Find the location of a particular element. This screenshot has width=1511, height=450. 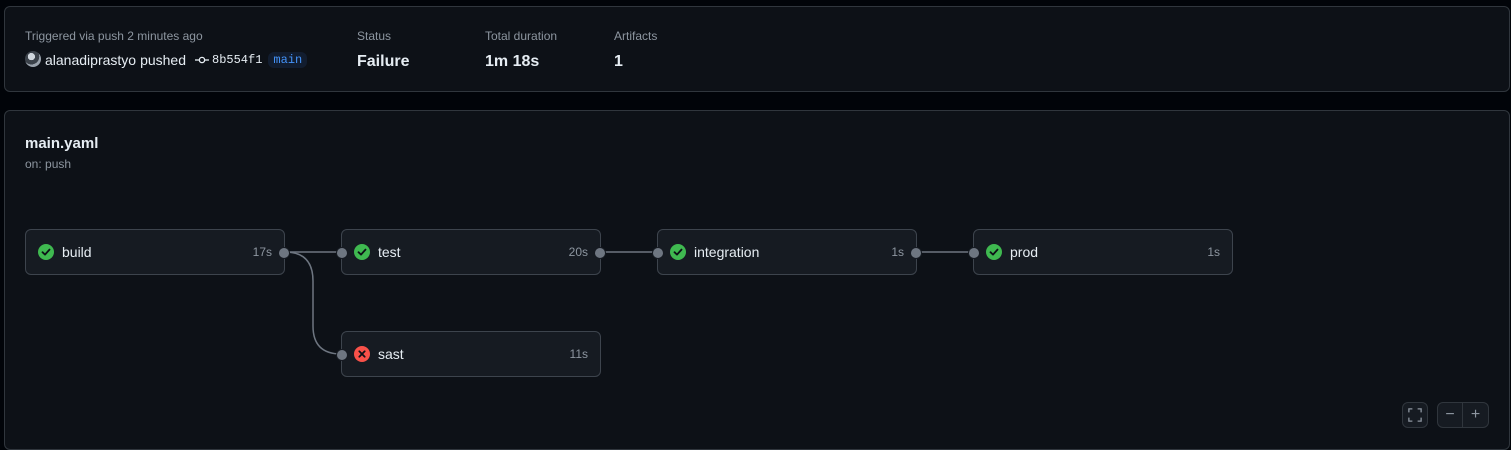

job-name: build is located at coordinates (77, 252).